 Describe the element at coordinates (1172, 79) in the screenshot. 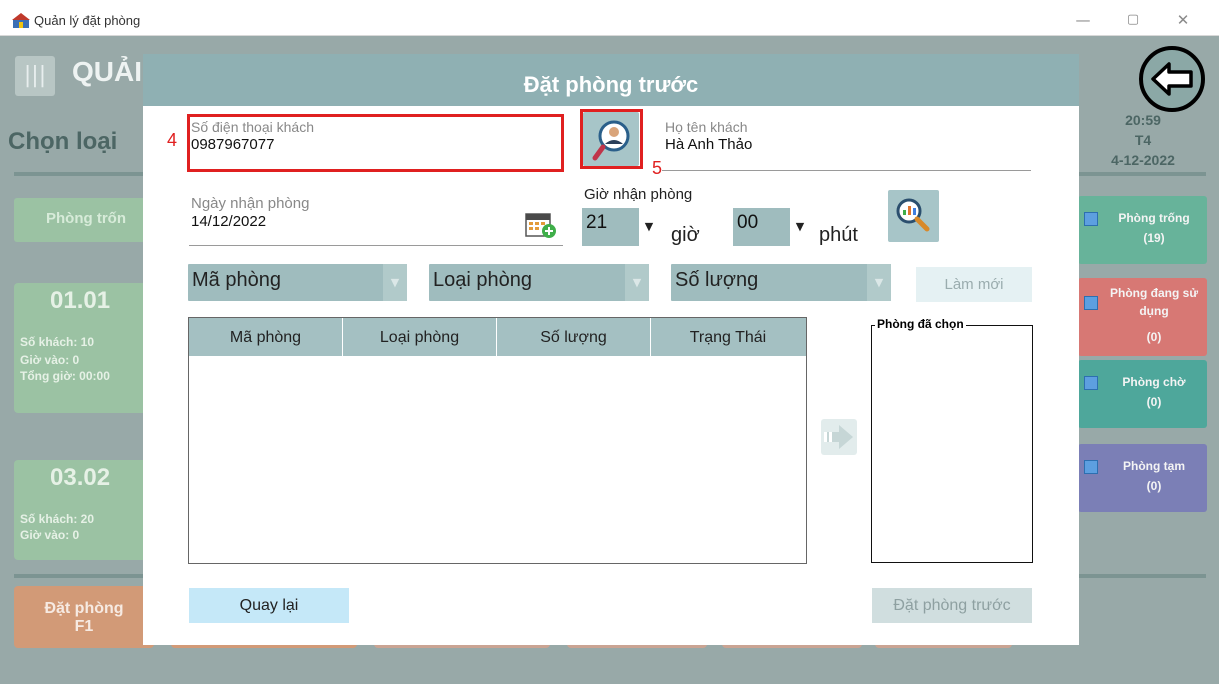

I see `back-arrow-icon` at that location.